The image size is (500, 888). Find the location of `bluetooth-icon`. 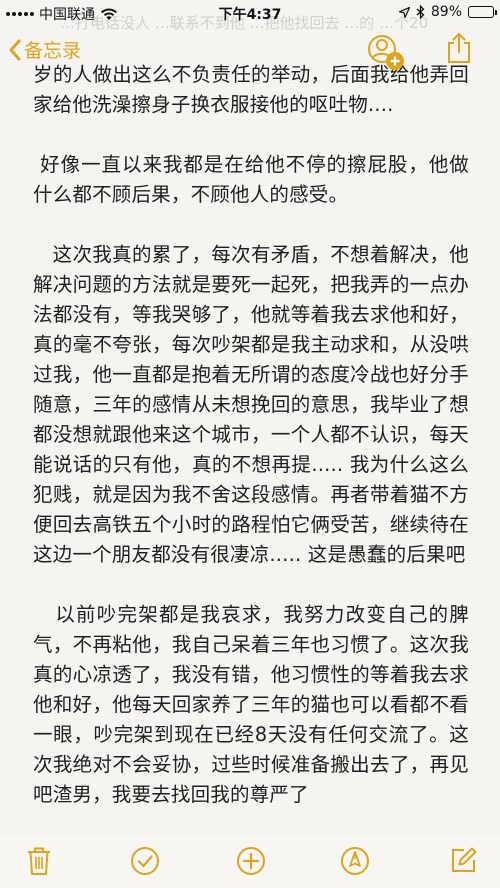

bluetooth-icon is located at coordinates (420, 12).